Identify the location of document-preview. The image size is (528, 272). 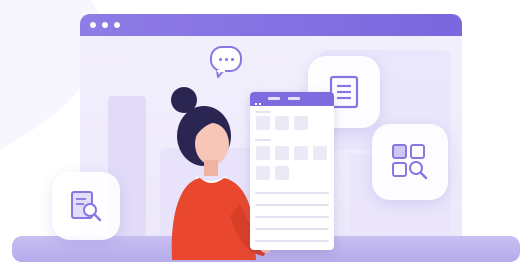
(292, 171).